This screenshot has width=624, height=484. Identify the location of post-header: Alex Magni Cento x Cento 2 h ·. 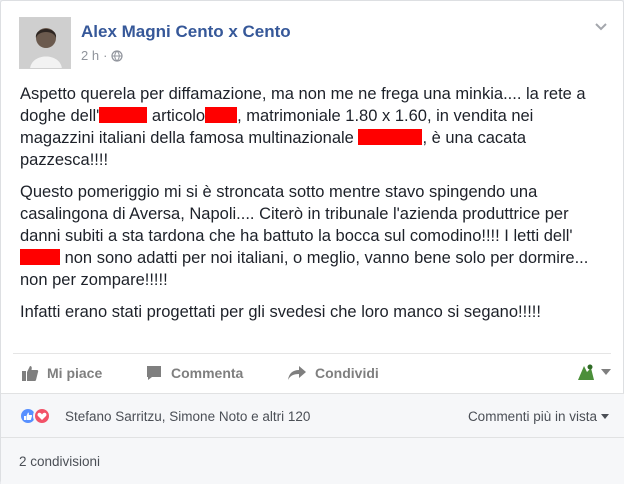
(314, 43).